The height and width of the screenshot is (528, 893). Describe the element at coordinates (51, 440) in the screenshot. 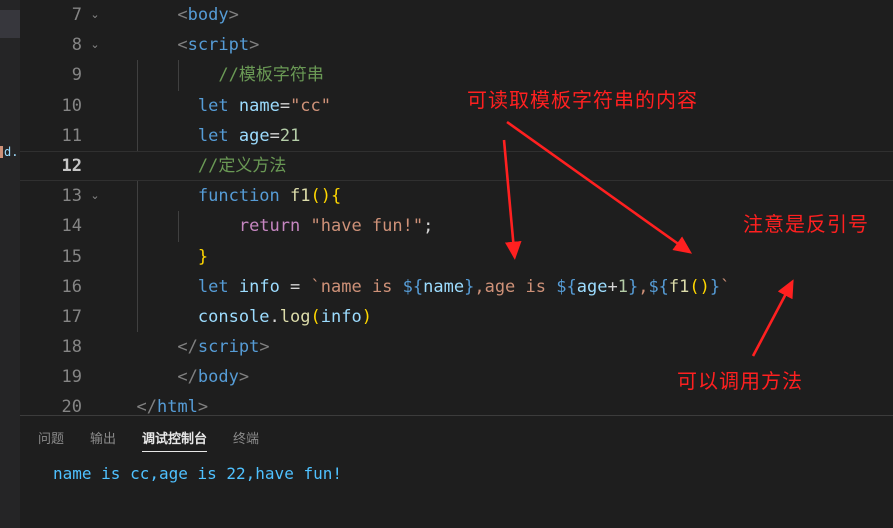

I see `panel-tab: 问题` at that location.